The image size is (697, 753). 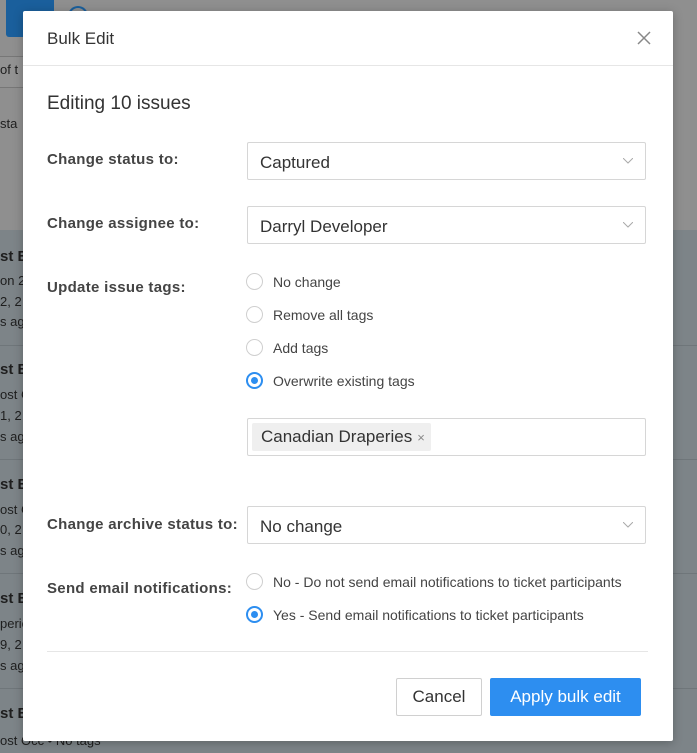 What do you see at coordinates (9, 123) in the screenshot?
I see `background-text: sta` at bounding box center [9, 123].